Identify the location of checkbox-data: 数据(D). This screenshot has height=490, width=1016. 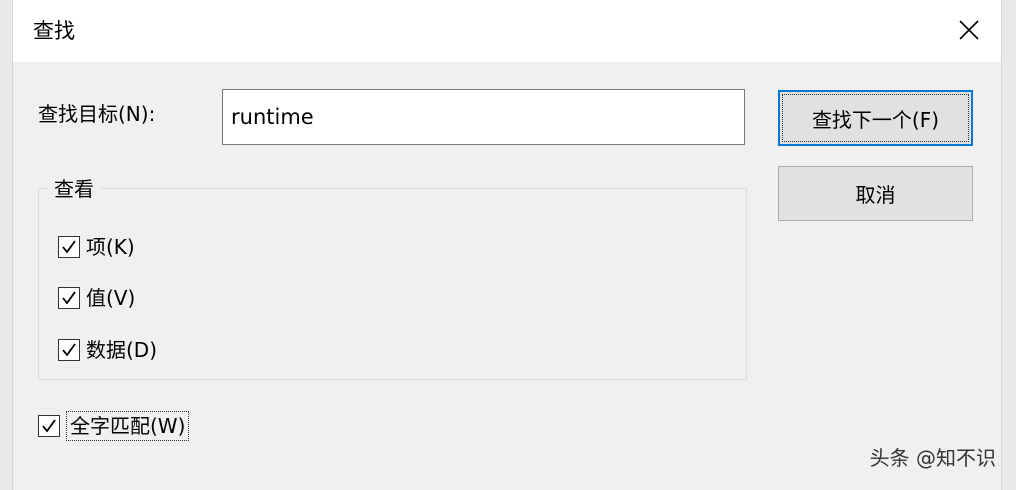
(107, 350).